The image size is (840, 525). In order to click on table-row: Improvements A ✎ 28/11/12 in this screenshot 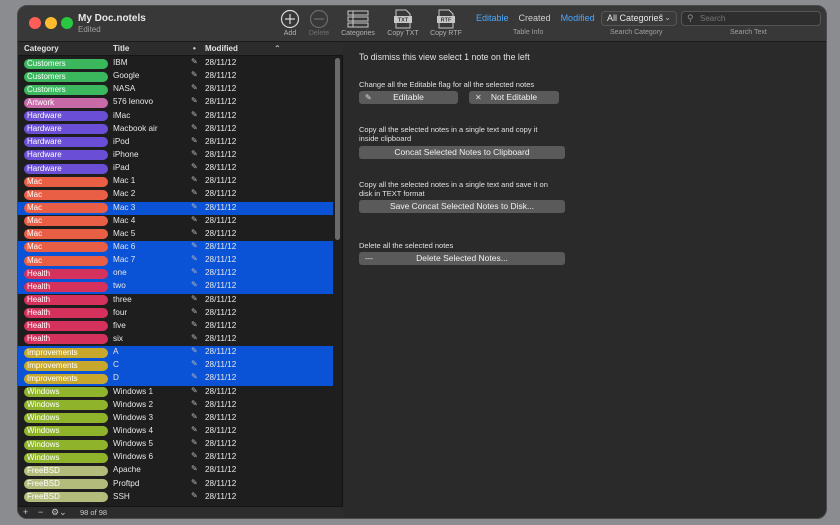, I will do `click(175, 353)`.